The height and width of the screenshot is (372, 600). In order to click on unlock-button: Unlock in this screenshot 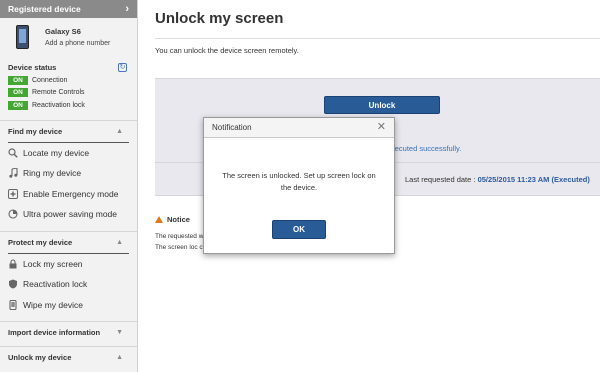, I will do `click(382, 105)`.